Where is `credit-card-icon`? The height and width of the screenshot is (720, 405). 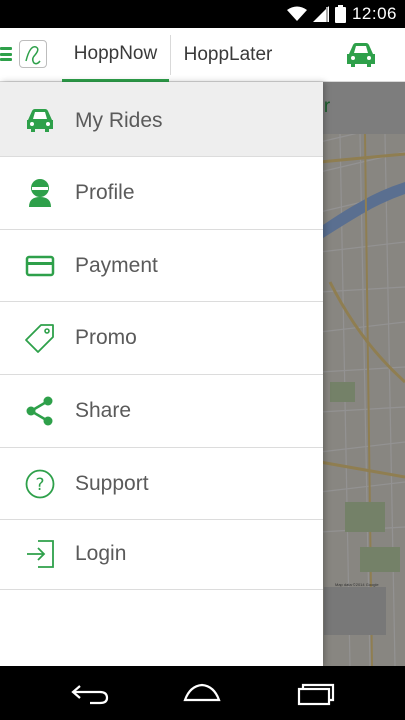 credit-card-icon is located at coordinates (40, 266).